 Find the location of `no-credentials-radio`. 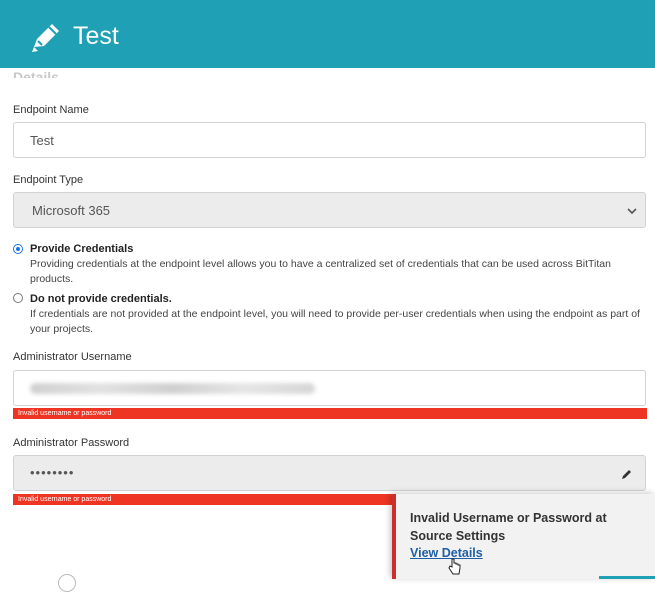

no-credentials-radio is located at coordinates (18, 298).